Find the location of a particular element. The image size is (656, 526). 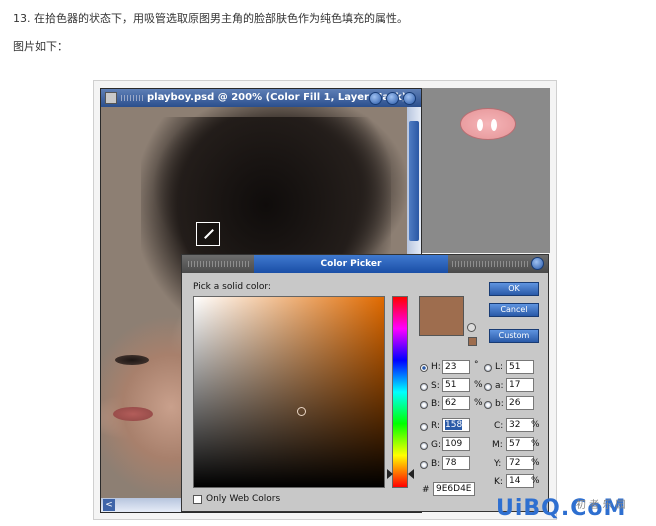

eyedropper-cursor-icon is located at coordinates (208, 234).